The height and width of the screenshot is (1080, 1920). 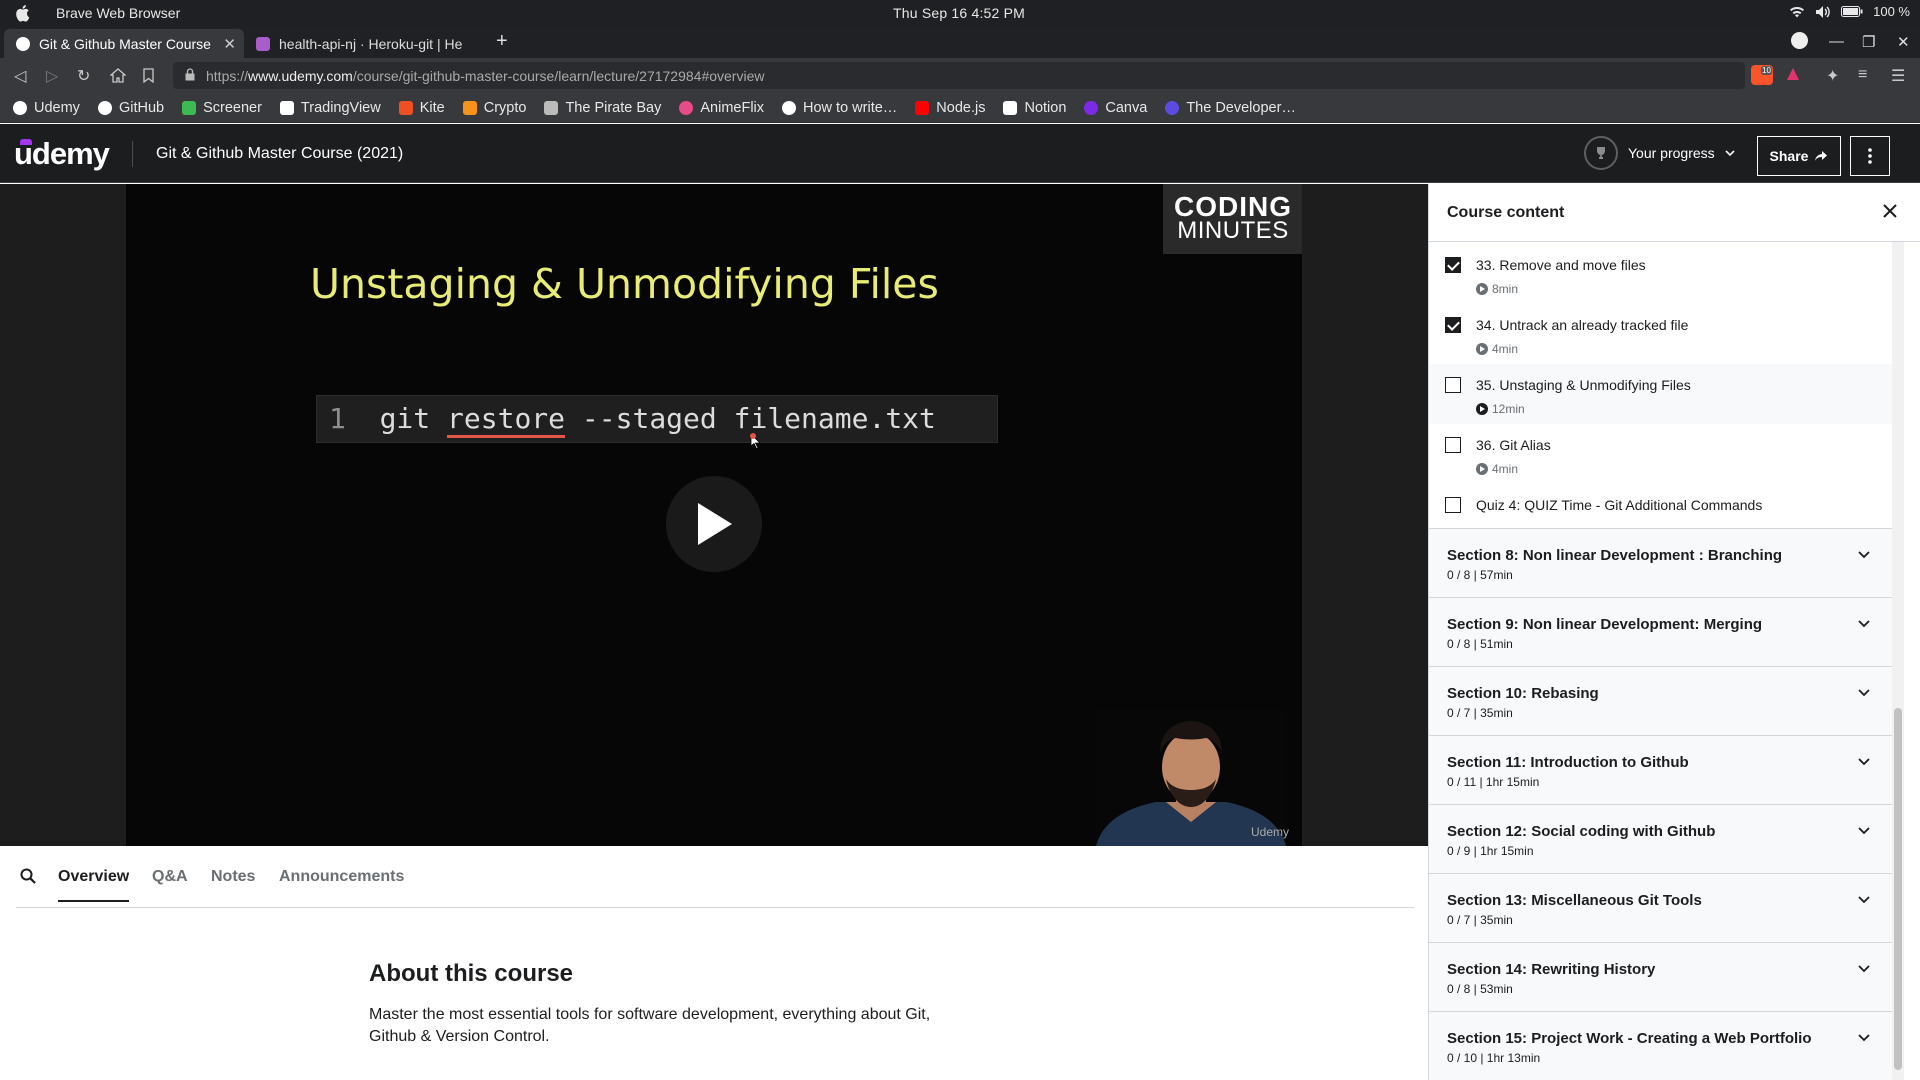 I want to click on bookmark-crypto: Crypto, so click(x=494, y=108).